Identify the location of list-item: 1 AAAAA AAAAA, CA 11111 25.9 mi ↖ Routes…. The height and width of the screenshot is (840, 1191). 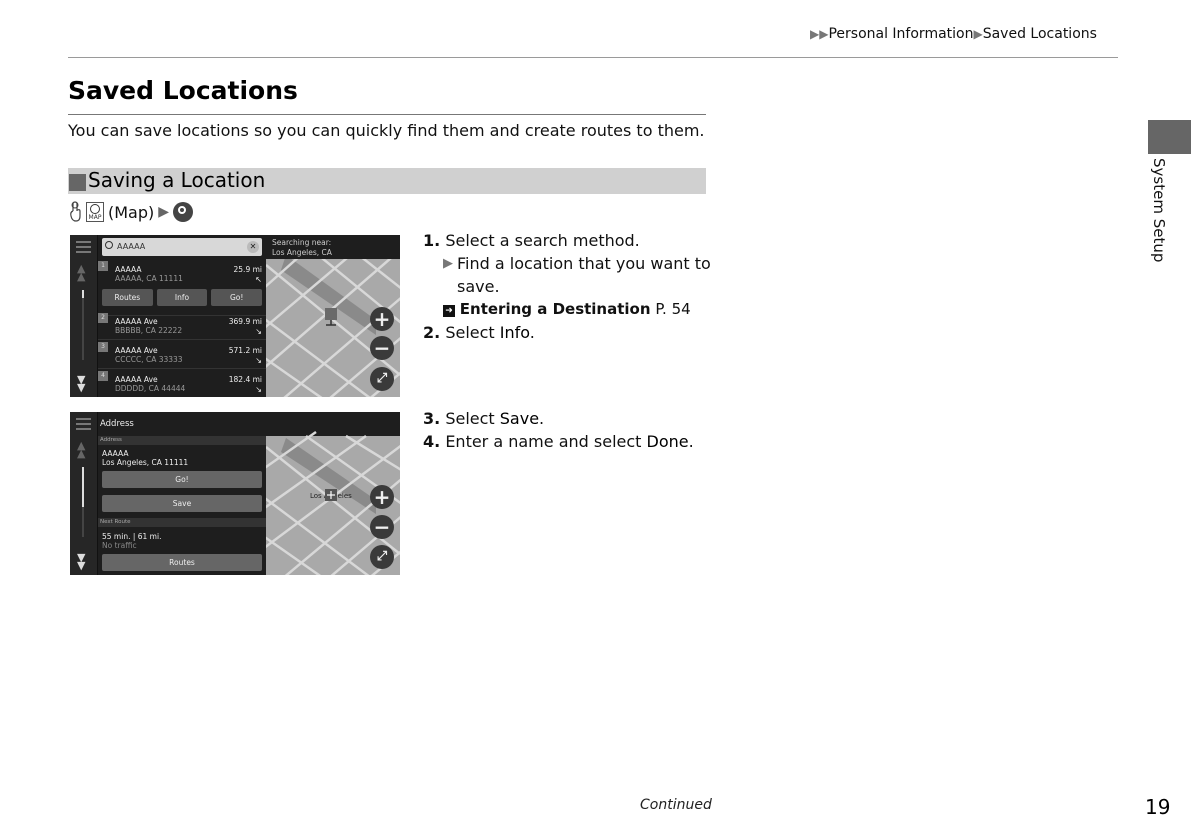
(182, 287).